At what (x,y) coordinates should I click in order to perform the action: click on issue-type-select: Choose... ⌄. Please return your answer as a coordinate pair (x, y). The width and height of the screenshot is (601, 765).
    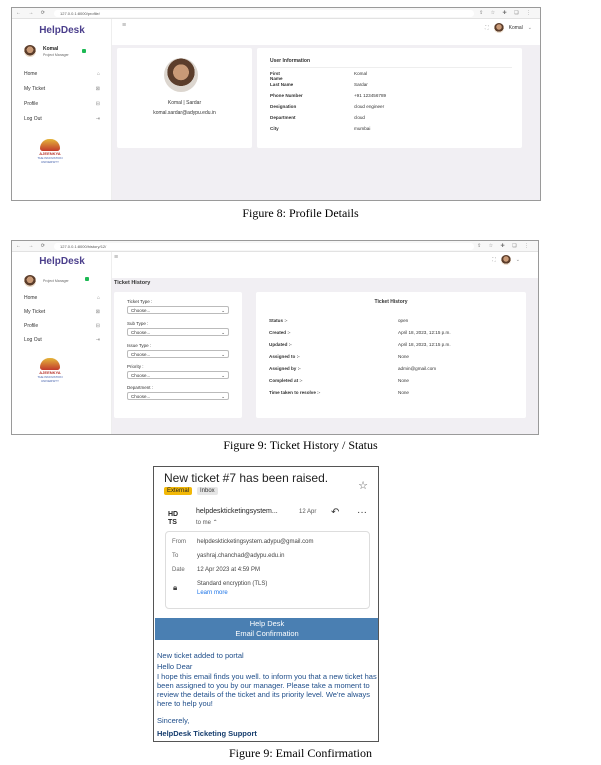
    Looking at the image, I should click on (178, 354).